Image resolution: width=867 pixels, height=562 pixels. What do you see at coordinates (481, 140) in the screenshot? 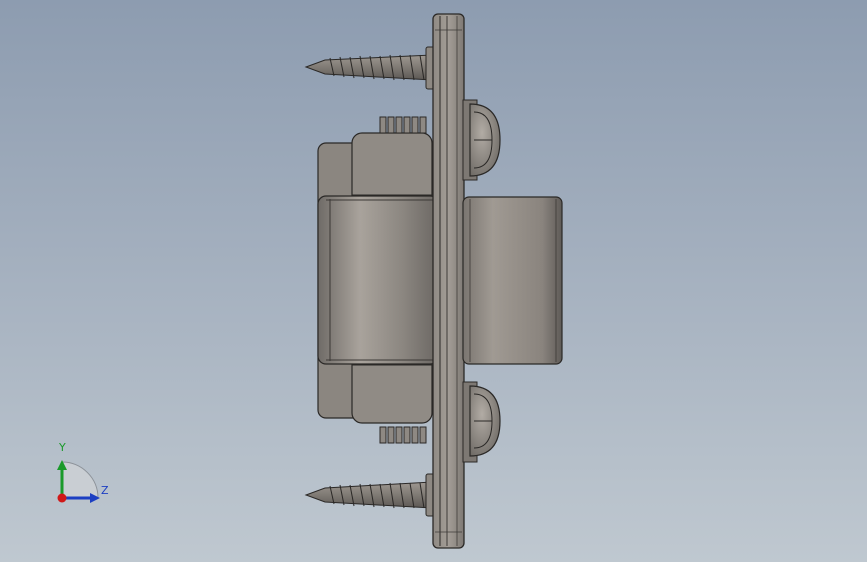
I see `upper-pan-head-screw` at bounding box center [481, 140].